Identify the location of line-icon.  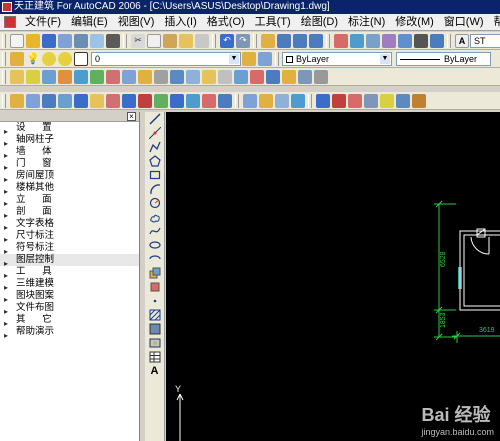
(155, 120).